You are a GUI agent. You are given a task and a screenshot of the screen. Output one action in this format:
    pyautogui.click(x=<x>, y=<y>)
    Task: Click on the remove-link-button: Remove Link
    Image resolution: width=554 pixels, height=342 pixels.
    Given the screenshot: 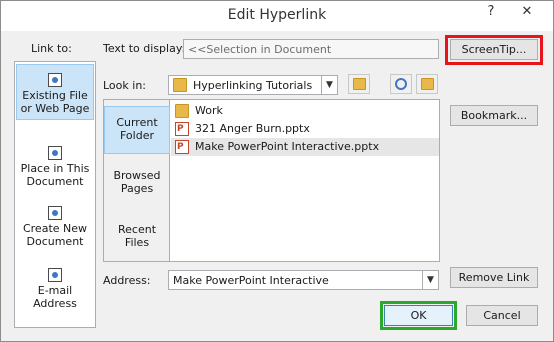 What is the action you would take?
    pyautogui.click(x=494, y=277)
    